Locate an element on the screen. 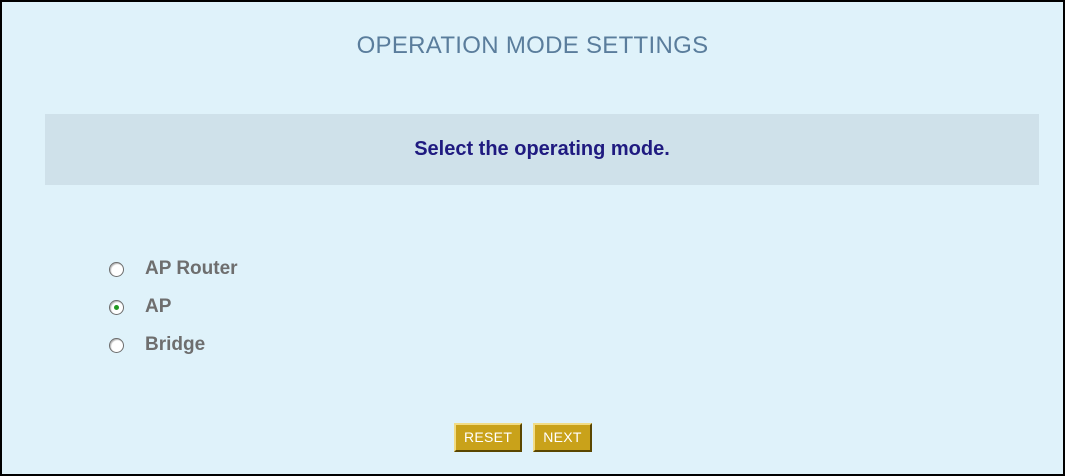  mode-option-ap: AP is located at coordinates (173, 307).